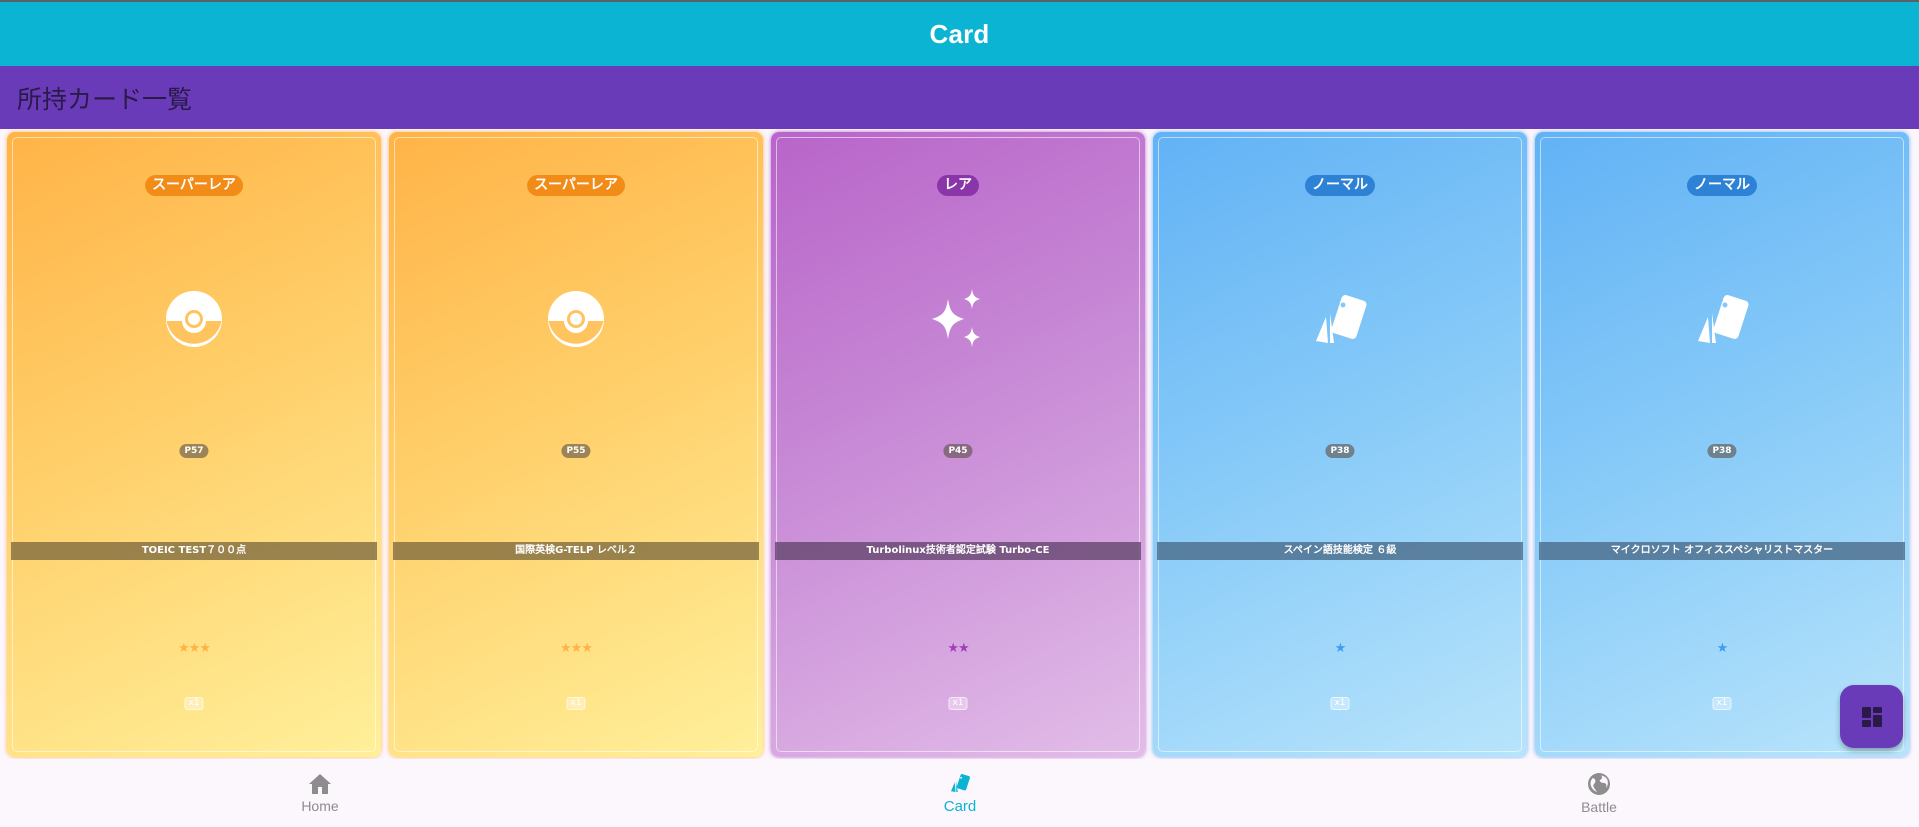 The height and width of the screenshot is (827, 1919). Describe the element at coordinates (320, 805) in the screenshot. I see `nav-home-label: Home` at that location.